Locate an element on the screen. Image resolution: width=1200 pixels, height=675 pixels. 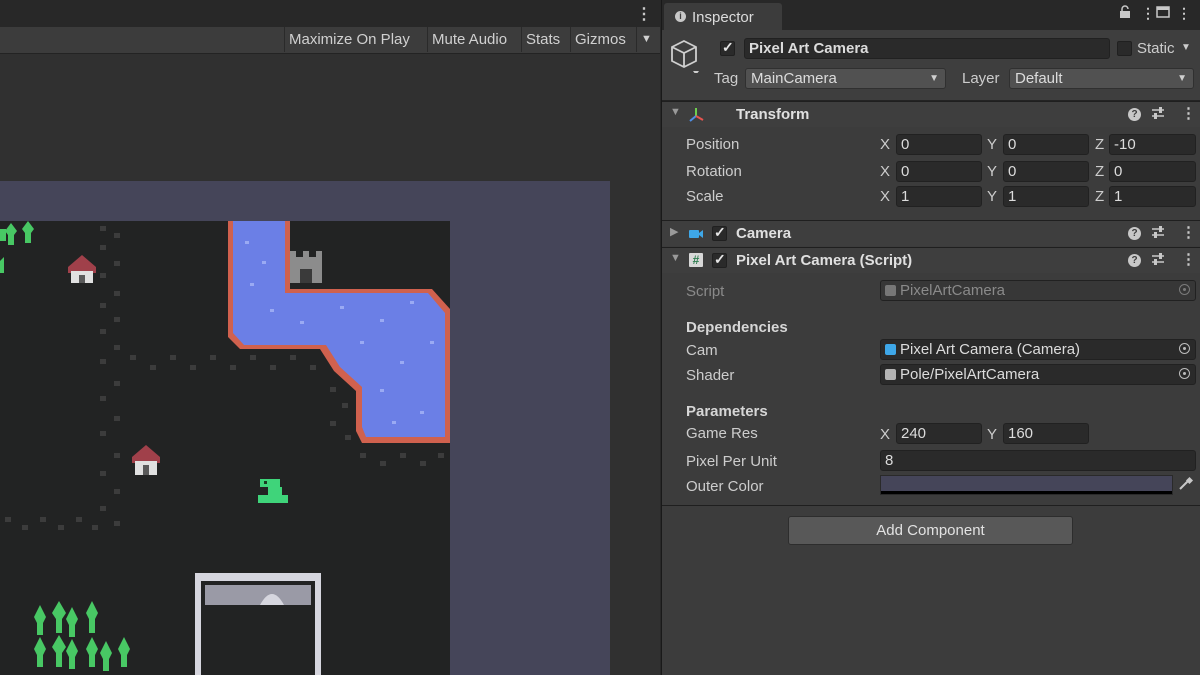
game-view-tab-strip: ⋮ is located at coordinates (330, 13).